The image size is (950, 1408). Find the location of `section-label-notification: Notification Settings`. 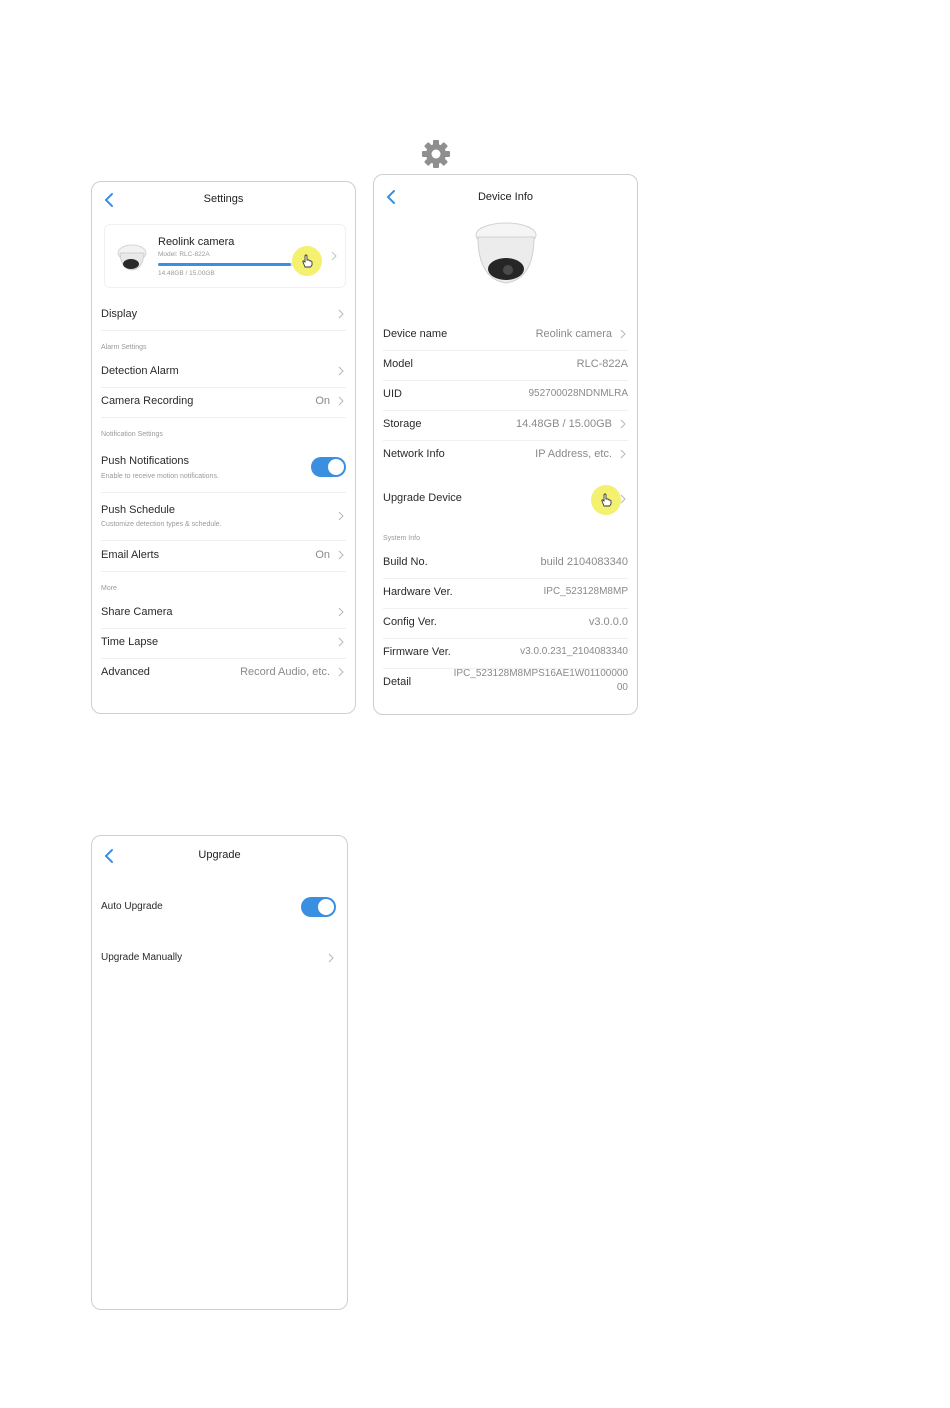

section-label-notification: Notification Settings is located at coordinates (132, 434).